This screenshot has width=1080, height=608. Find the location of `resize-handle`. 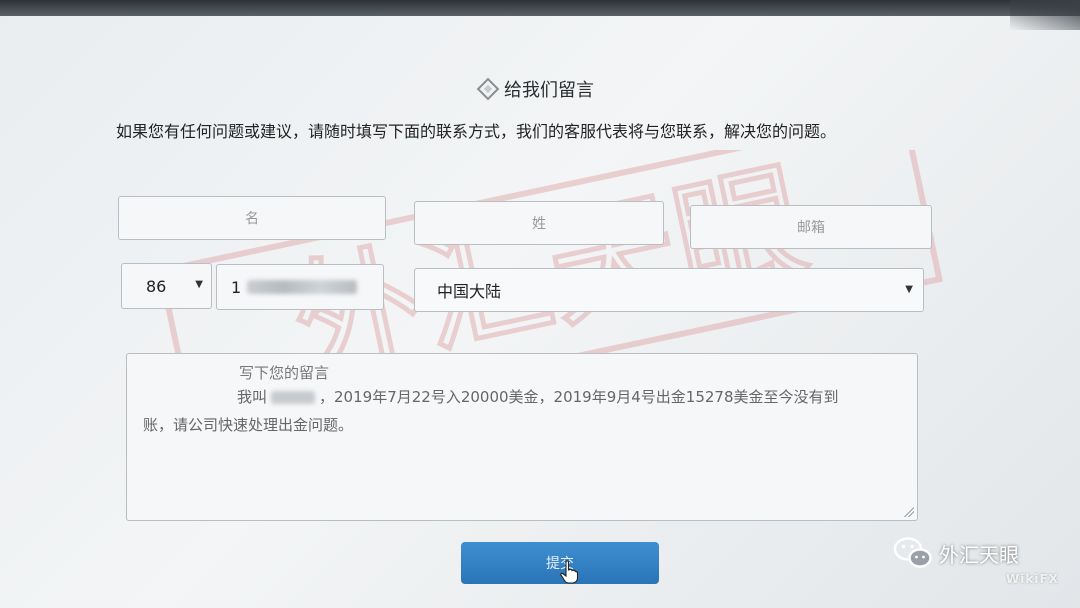

resize-handle is located at coordinates (909, 512).